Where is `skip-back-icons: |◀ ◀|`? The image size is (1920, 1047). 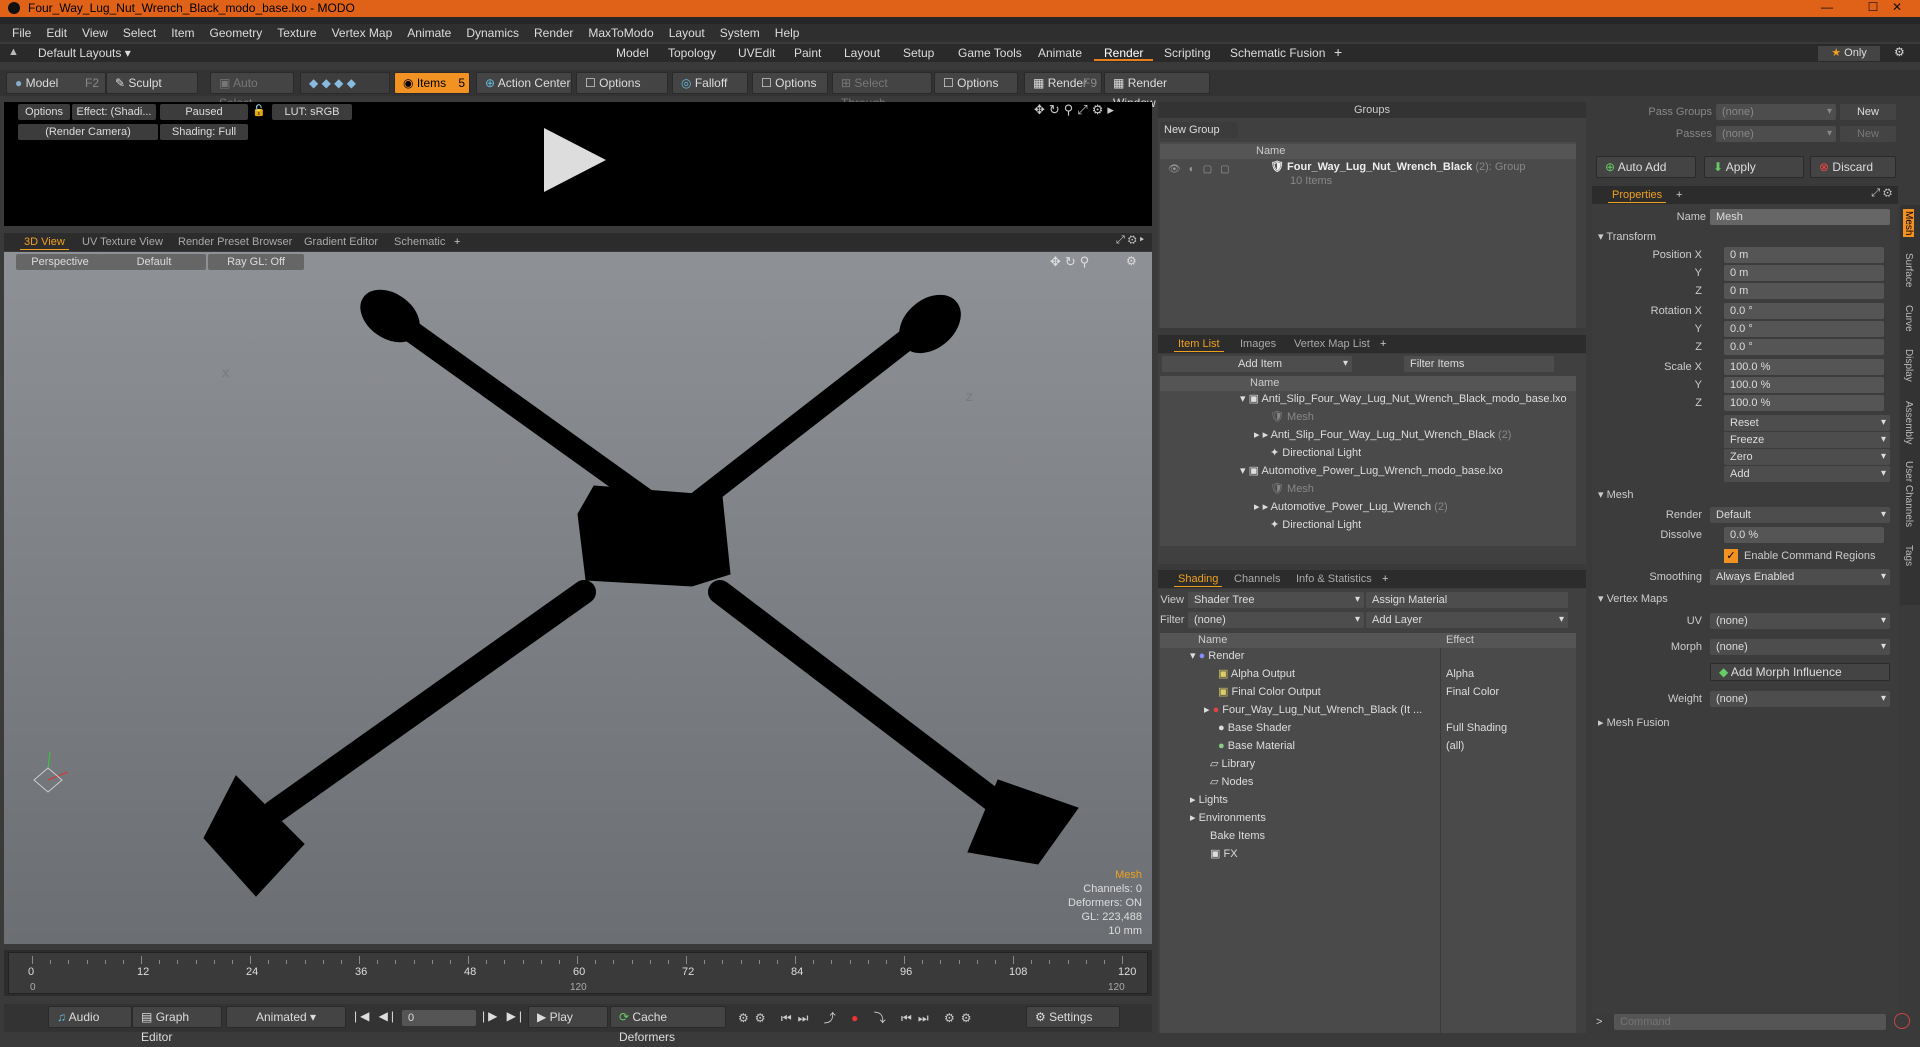 skip-back-icons: |◀ ◀| is located at coordinates (375, 1016).